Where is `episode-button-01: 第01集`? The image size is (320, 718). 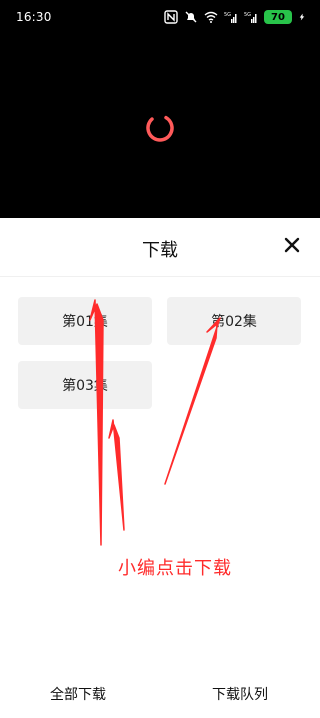
episode-button-01: 第01集 is located at coordinates (85, 321).